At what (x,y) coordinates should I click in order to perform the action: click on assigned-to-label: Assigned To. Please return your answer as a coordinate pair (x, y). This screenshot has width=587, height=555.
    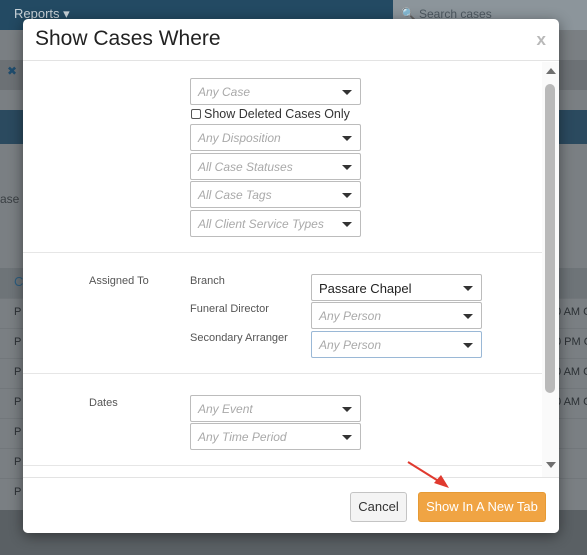
    Looking at the image, I should click on (119, 281).